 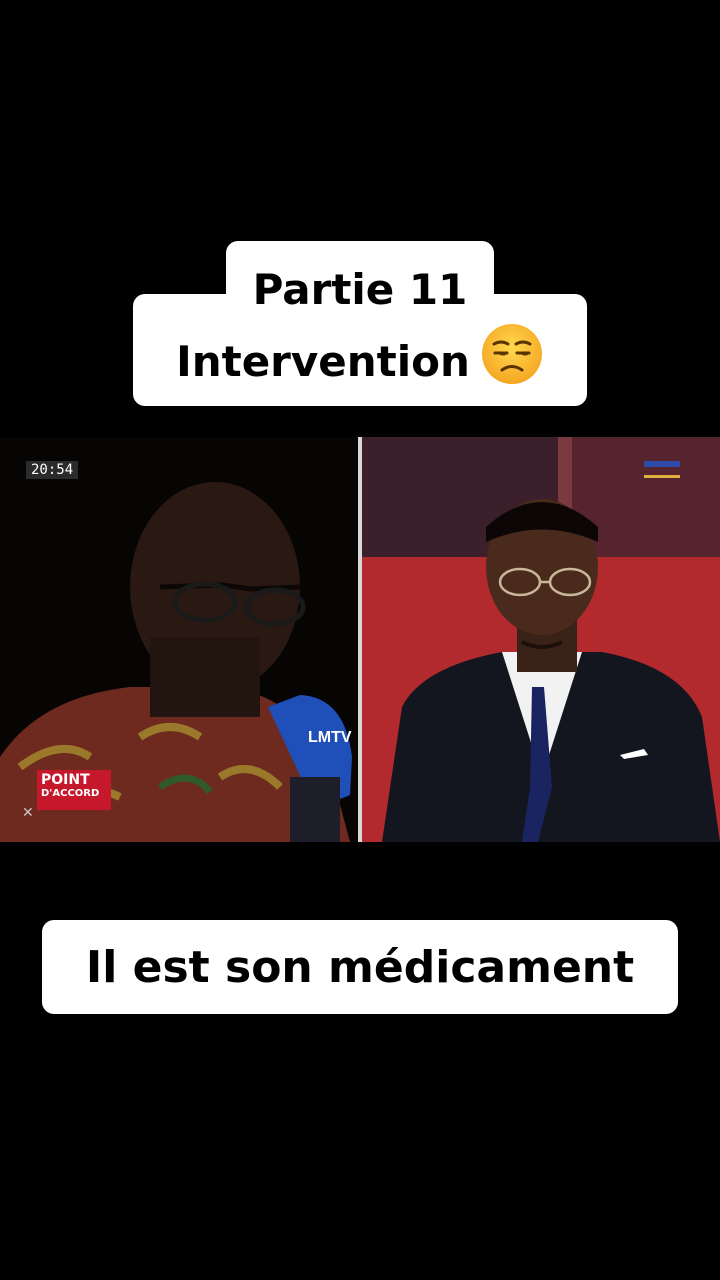 I want to click on channel-logo-x-icon: ✕, so click(x=28, y=813).